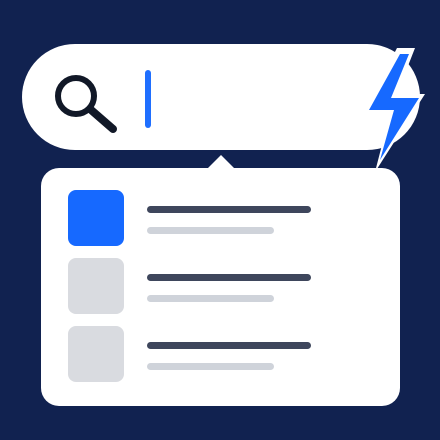 This screenshot has width=440, height=440. I want to click on text-cursor, so click(148, 99).